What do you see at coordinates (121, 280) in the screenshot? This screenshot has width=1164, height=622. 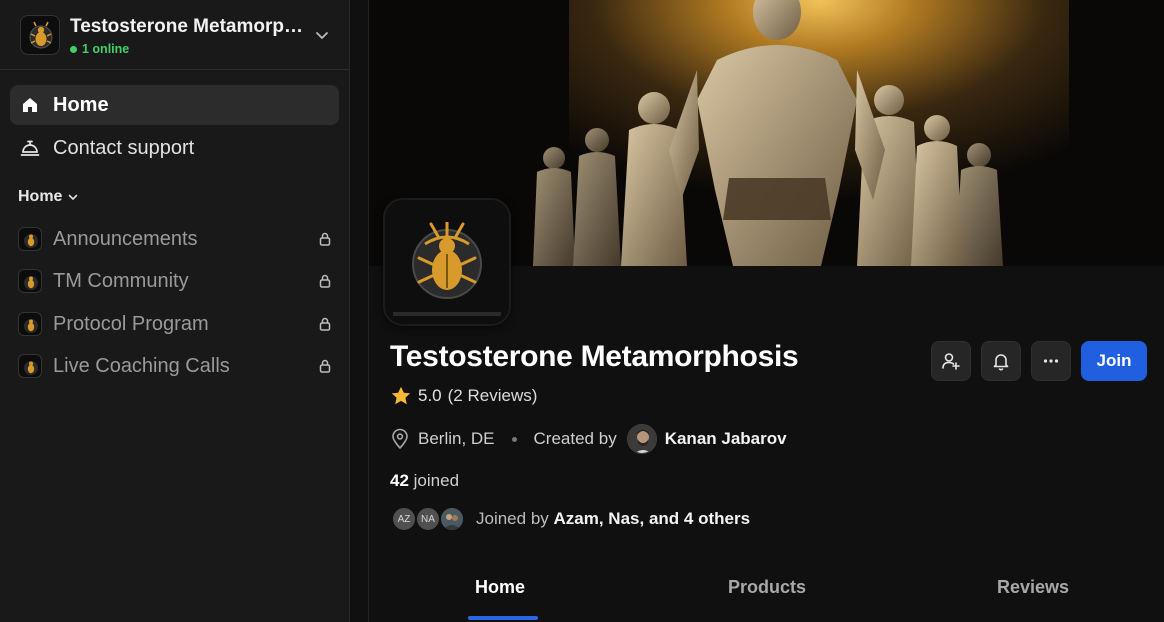 I see `channel-label: TM Community` at bounding box center [121, 280].